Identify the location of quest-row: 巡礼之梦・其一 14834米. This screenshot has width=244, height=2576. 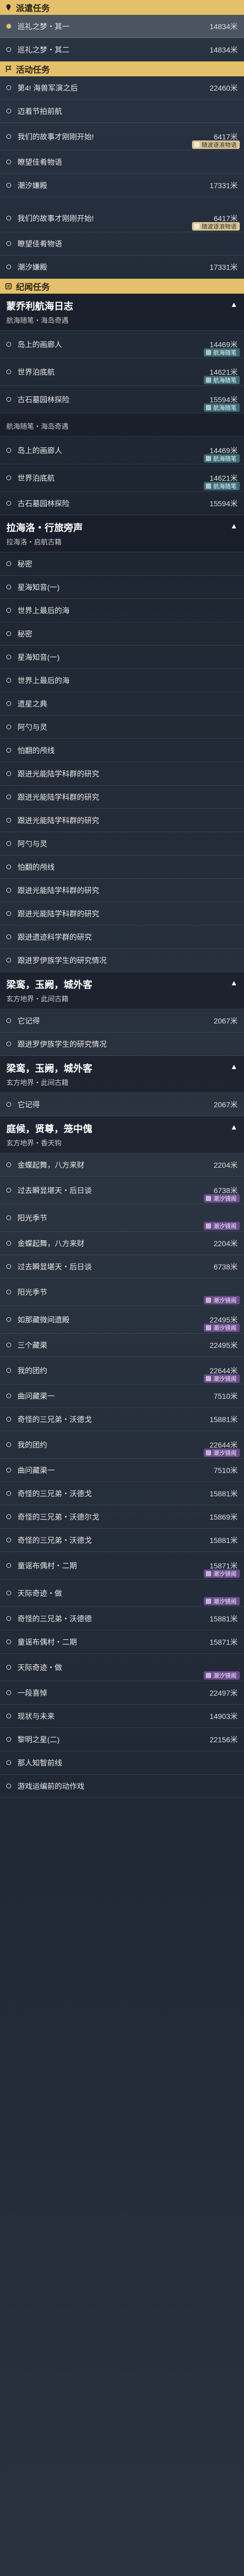
(122, 26).